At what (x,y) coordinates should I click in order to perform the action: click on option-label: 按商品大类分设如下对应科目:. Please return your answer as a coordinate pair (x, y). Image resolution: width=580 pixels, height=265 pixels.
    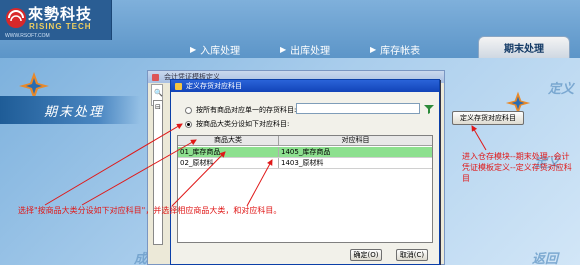
    Looking at the image, I should click on (243, 124).